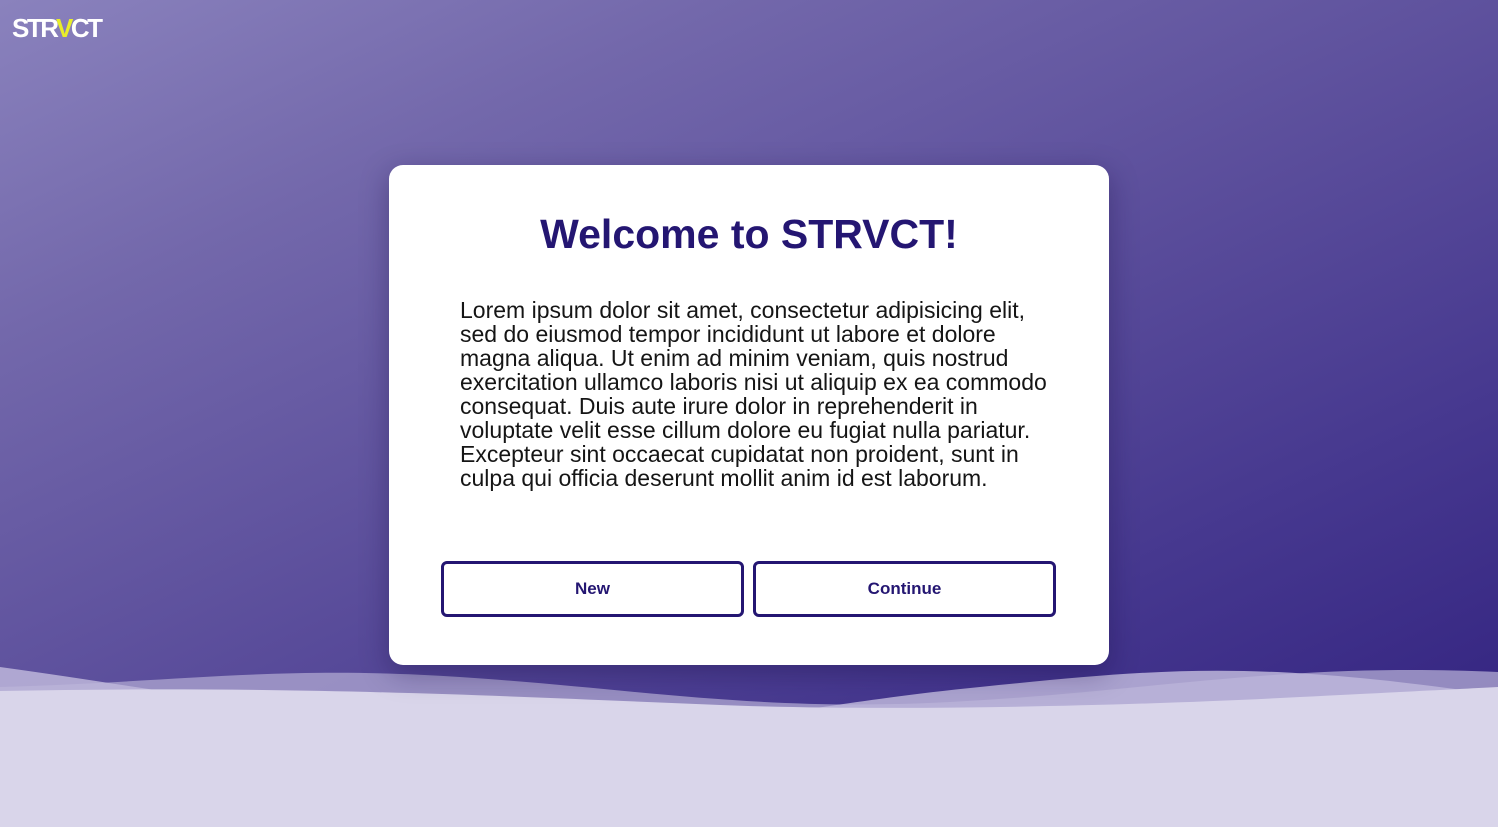 The height and width of the screenshot is (827, 1498). What do you see at coordinates (904, 589) in the screenshot?
I see `continue-button: Continue` at bounding box center [904, 589].